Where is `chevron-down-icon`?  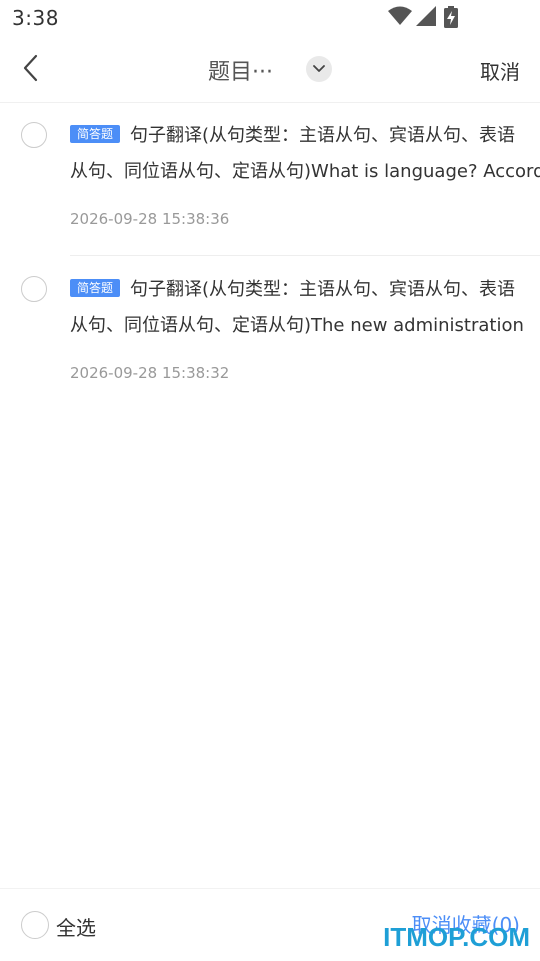
chevron-down-icon is located at coordinates (319, 68).